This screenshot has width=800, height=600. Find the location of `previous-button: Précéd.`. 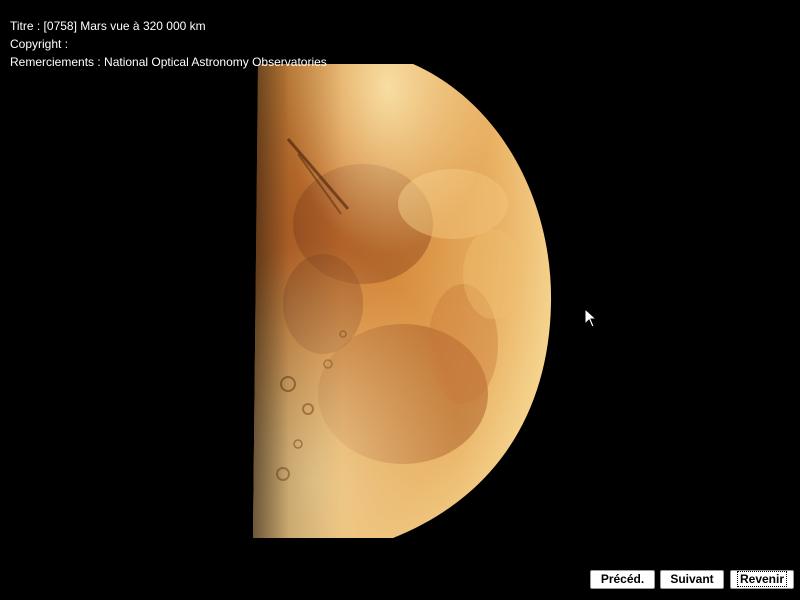

previous-button: Précéd. is located at coordinates (622, 579).